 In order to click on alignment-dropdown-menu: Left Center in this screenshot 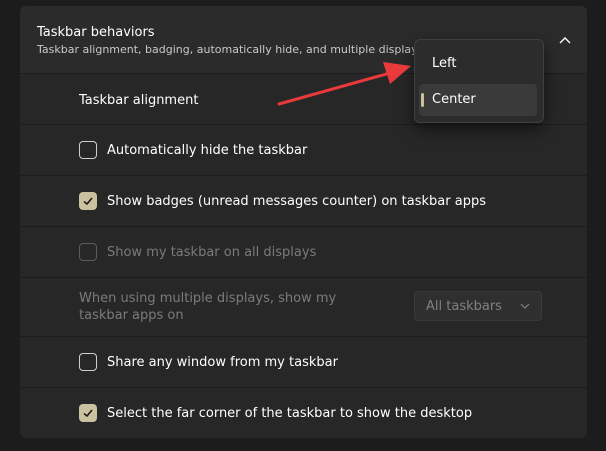, I will do `click(479, 81)`.